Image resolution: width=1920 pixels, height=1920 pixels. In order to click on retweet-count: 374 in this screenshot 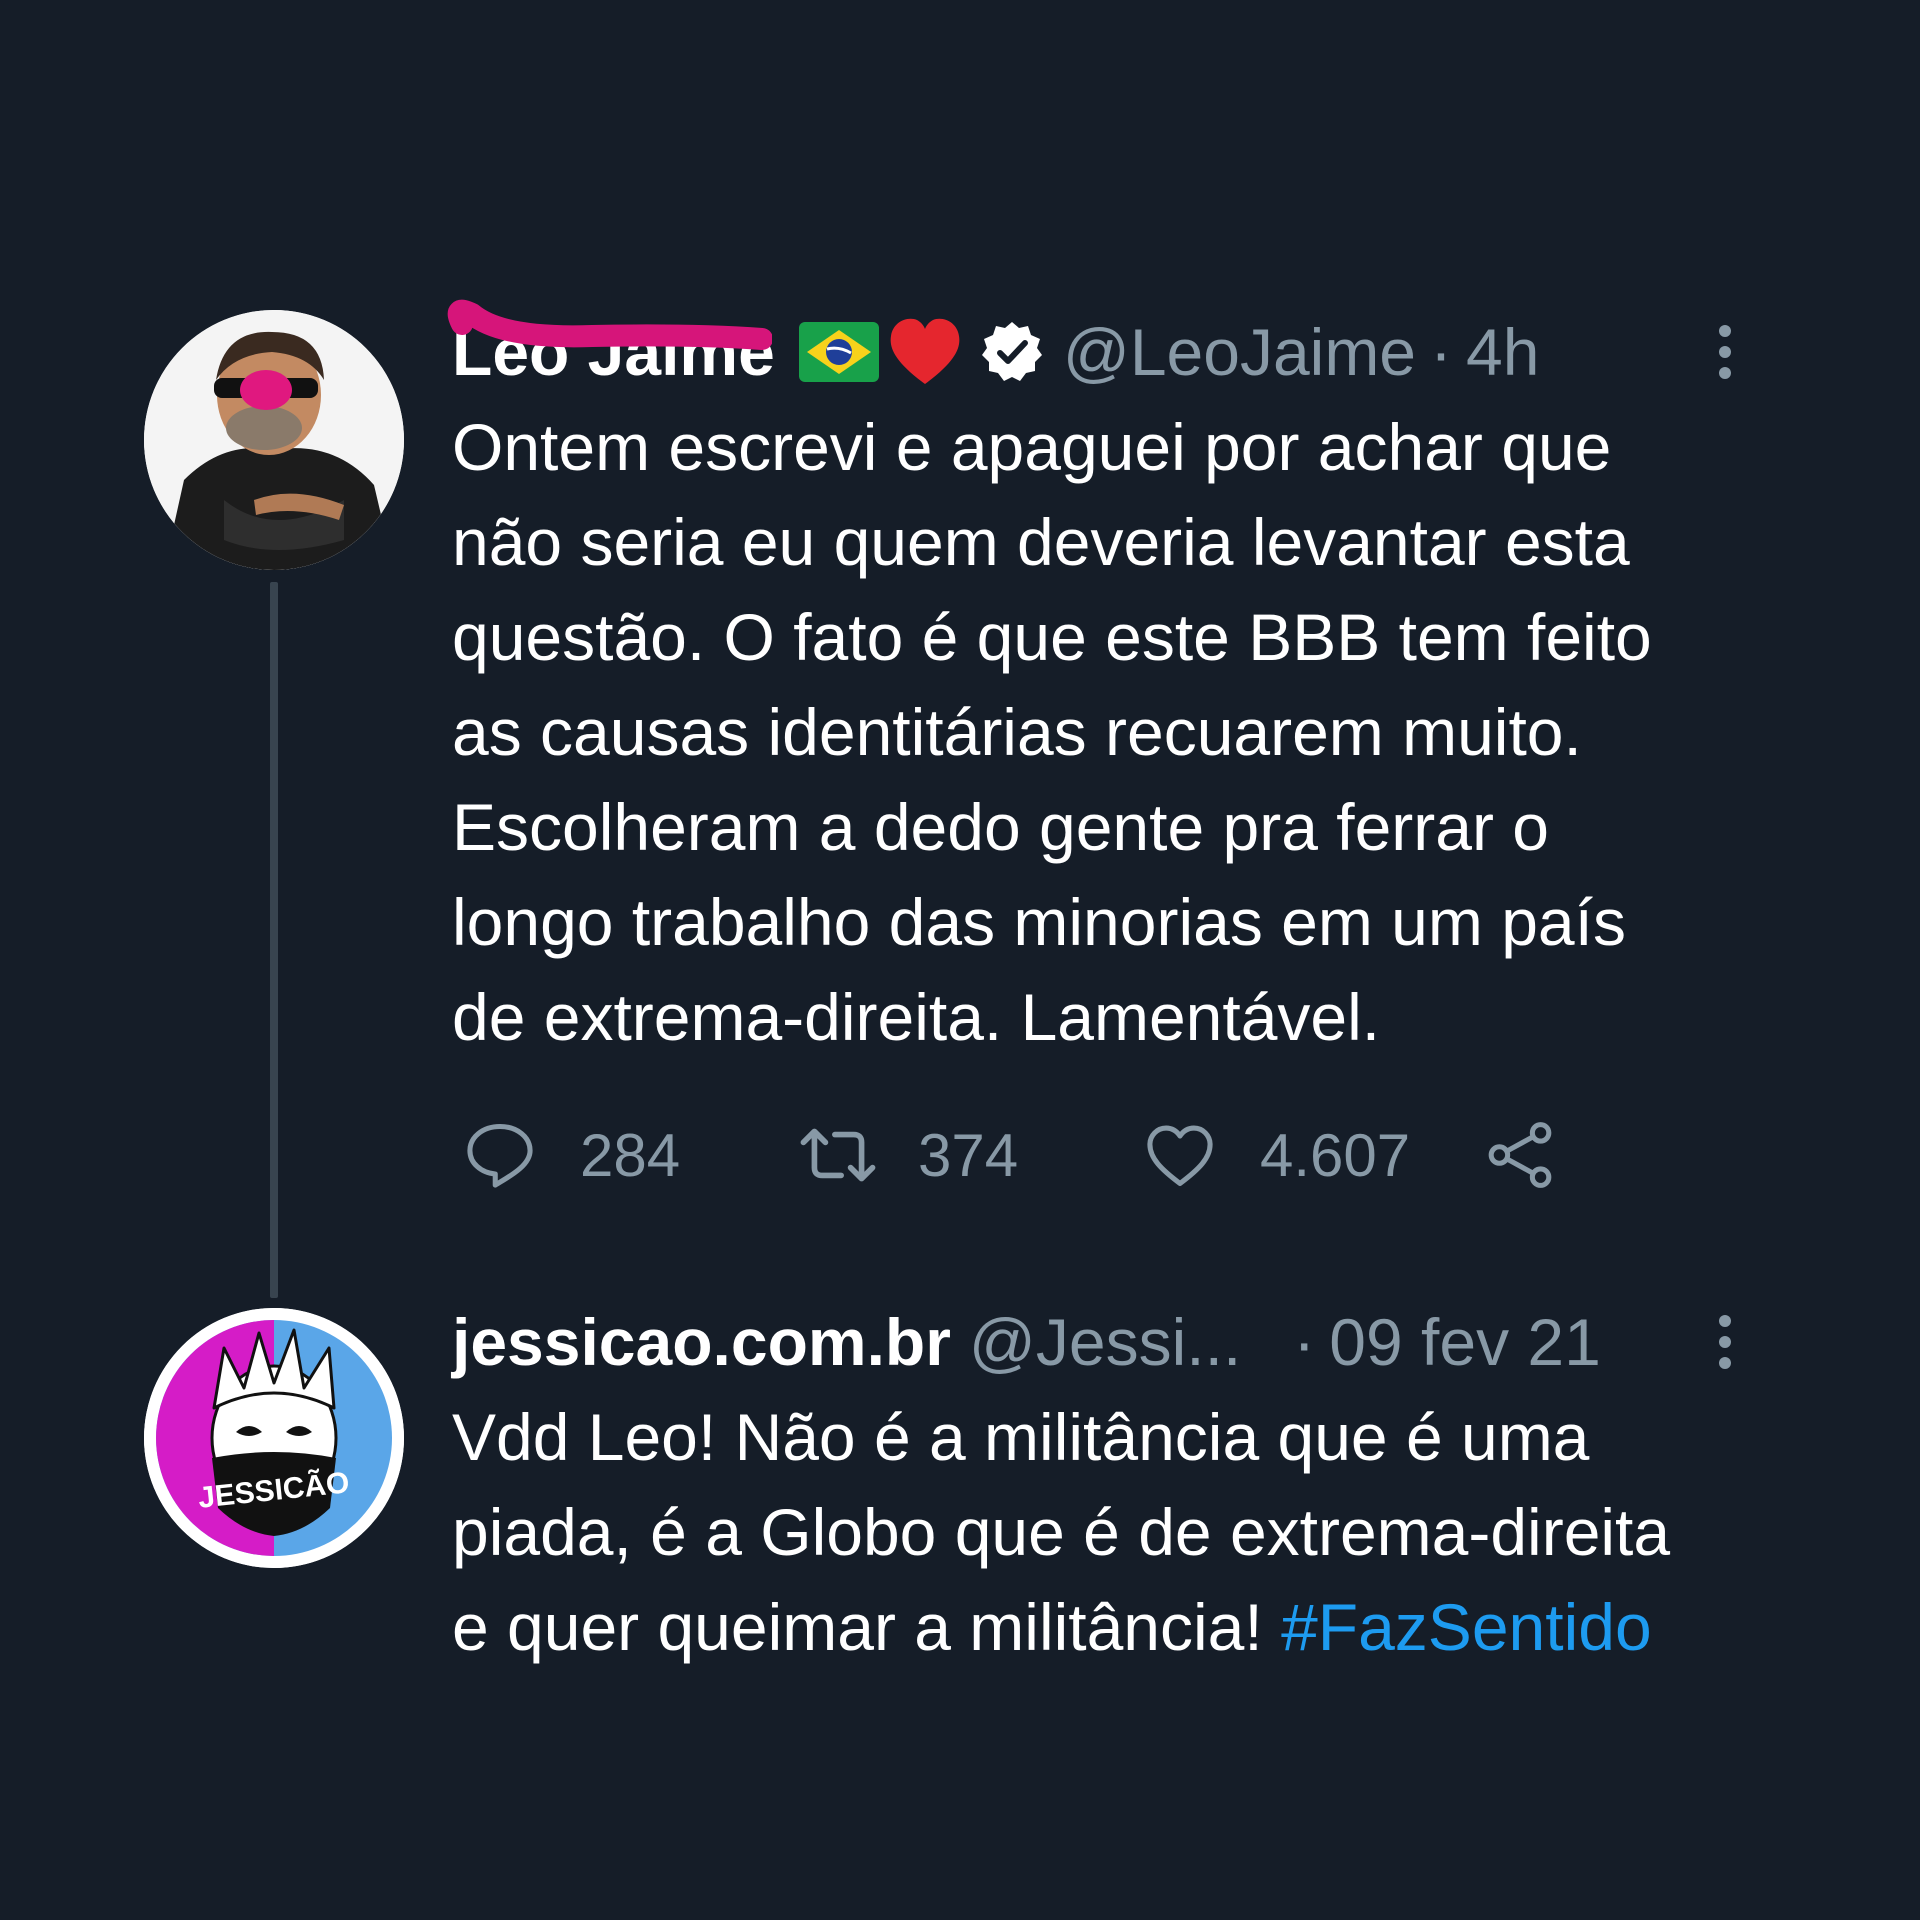, I will do `click(968, 1155)`.